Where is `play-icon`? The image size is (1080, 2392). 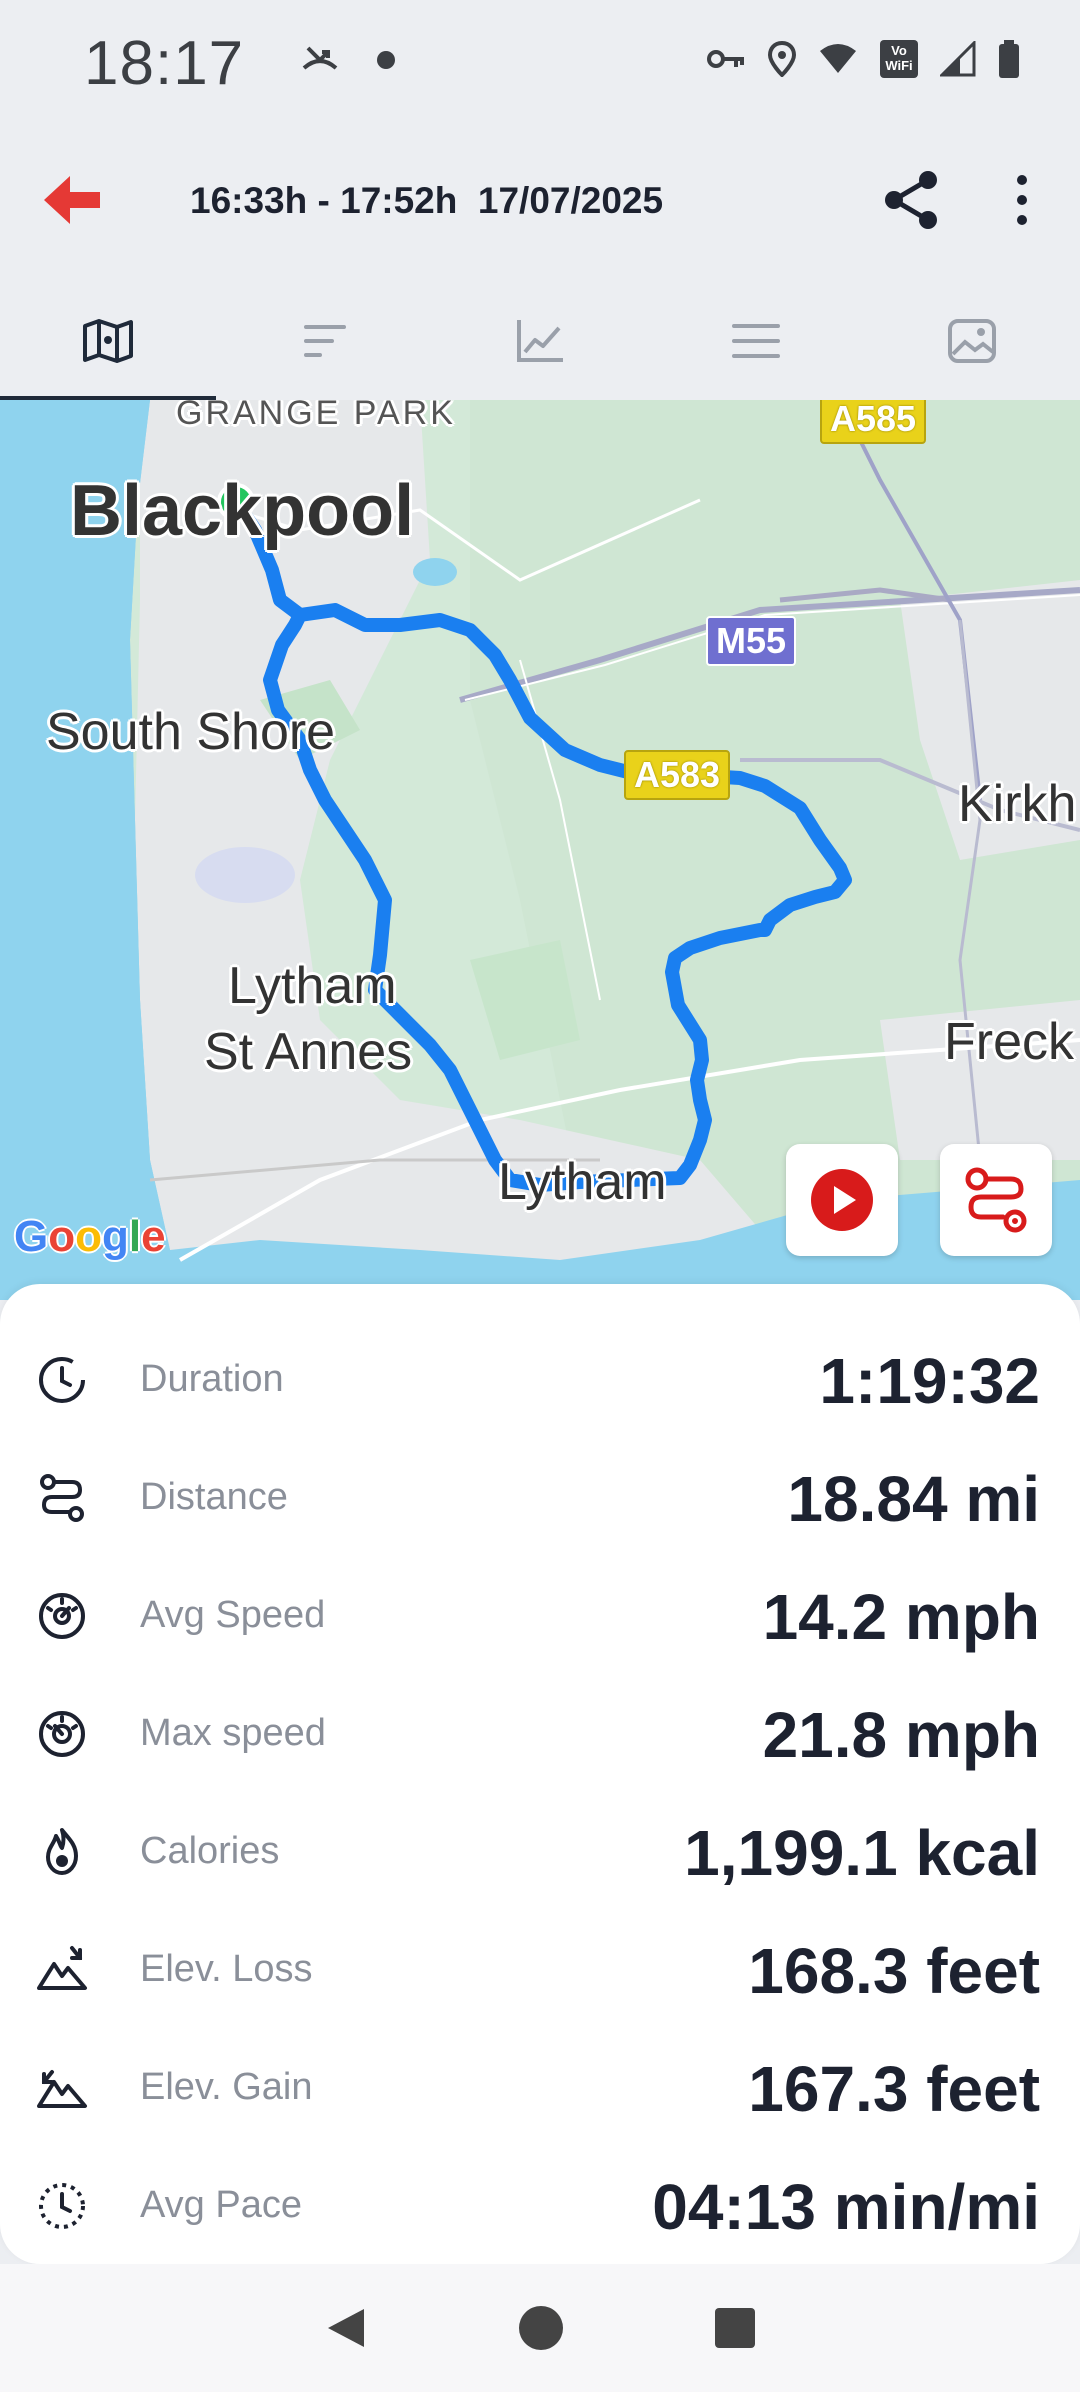 play-icon is located at coordinates (842, 1200).